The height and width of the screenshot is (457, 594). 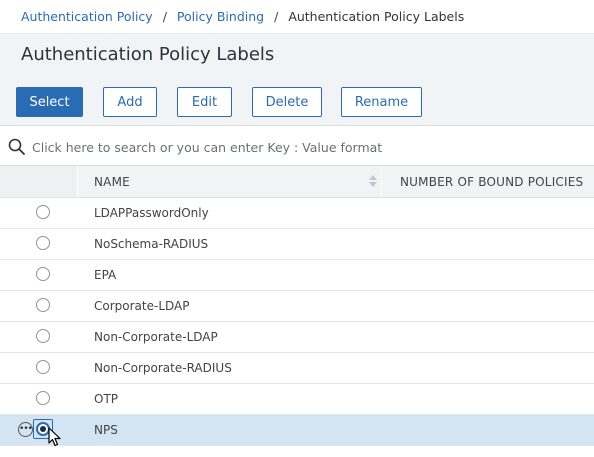 I want to click on table-row: LDAPPasswordOnly, so click(x=297, y=213).